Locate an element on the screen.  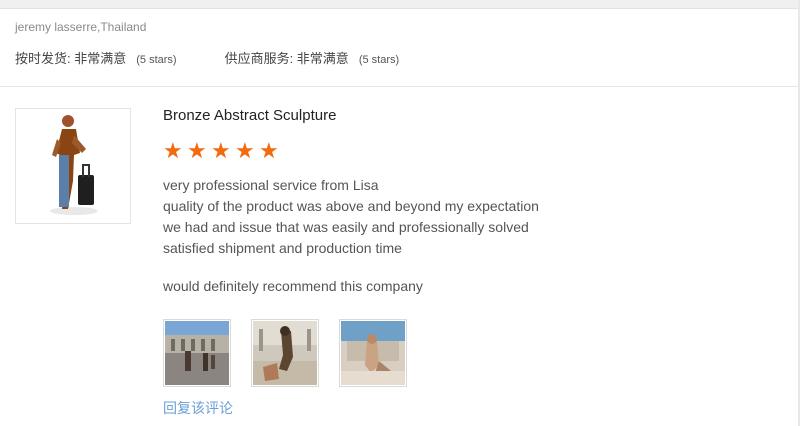
rating-service: 供应商服务: 非常满意 (5 stars) is located at coordinates (312, 57).